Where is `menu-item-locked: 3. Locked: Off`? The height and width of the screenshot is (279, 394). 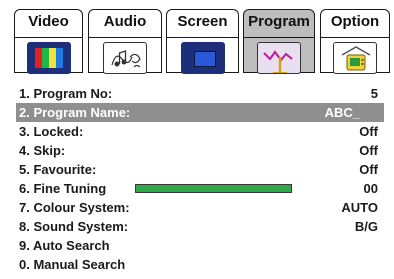
menu-item-locked: 3. Locked: Off is located at coordinates (200, 131).